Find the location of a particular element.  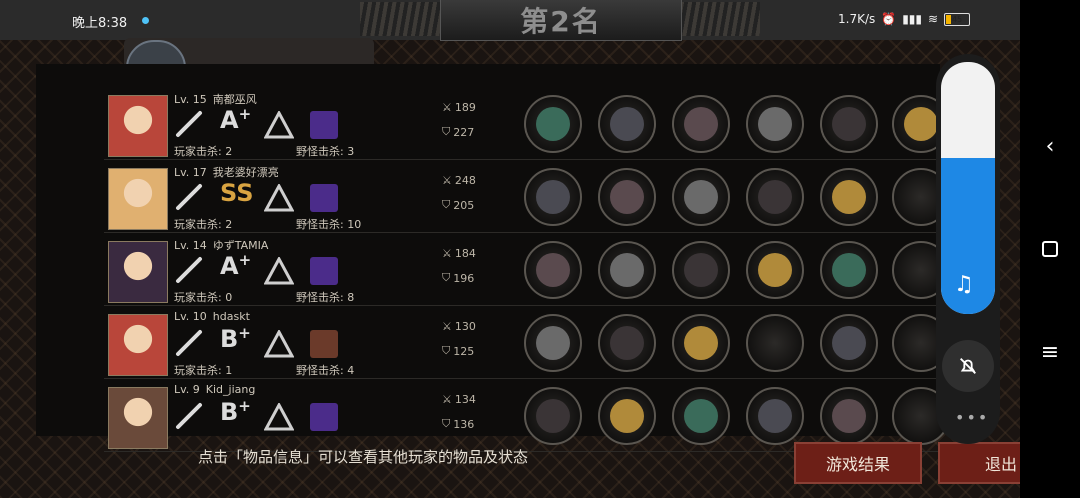

attack-stat: ⚔ 184 is located at coordinates (459, 253).